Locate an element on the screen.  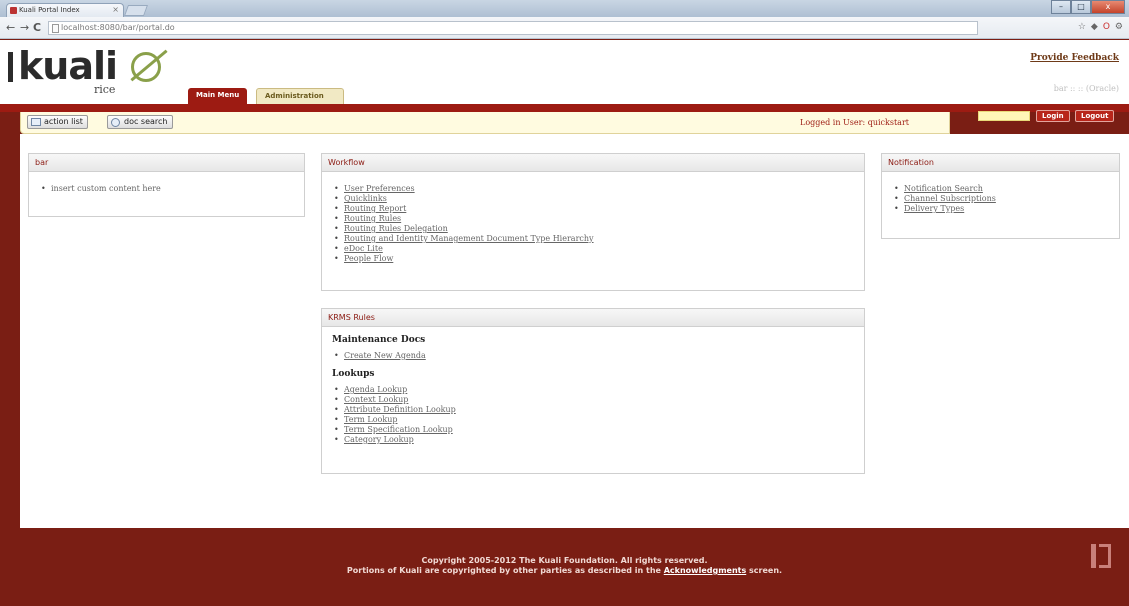
forward-arrow-icon: → is located at coordinates (24, 27).